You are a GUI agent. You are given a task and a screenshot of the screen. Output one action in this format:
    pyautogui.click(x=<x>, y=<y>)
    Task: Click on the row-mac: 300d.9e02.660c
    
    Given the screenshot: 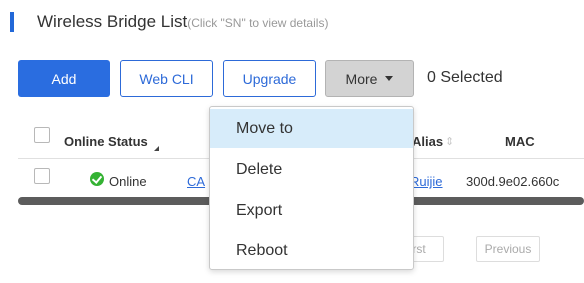 What is the action you would take?
    pyautogui.click(x=513, y=181)
    